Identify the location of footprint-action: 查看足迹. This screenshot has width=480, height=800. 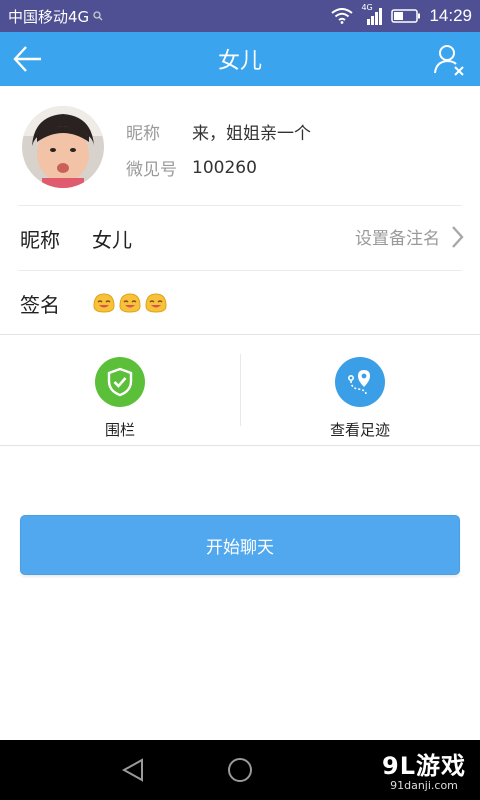
(360, 390).